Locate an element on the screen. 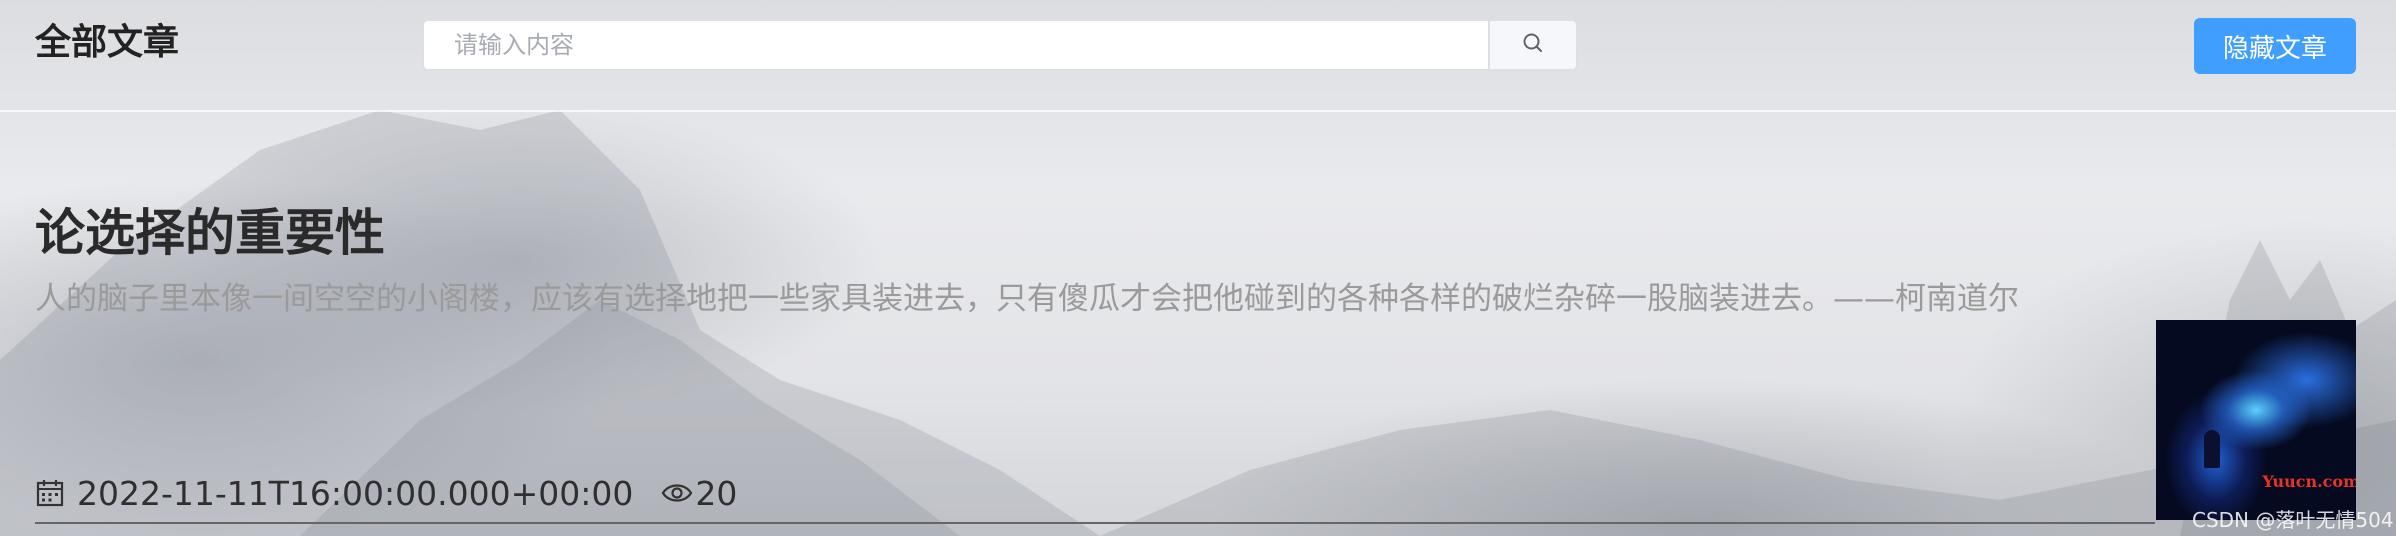  article-divider is located at coordinates (1095, 523).